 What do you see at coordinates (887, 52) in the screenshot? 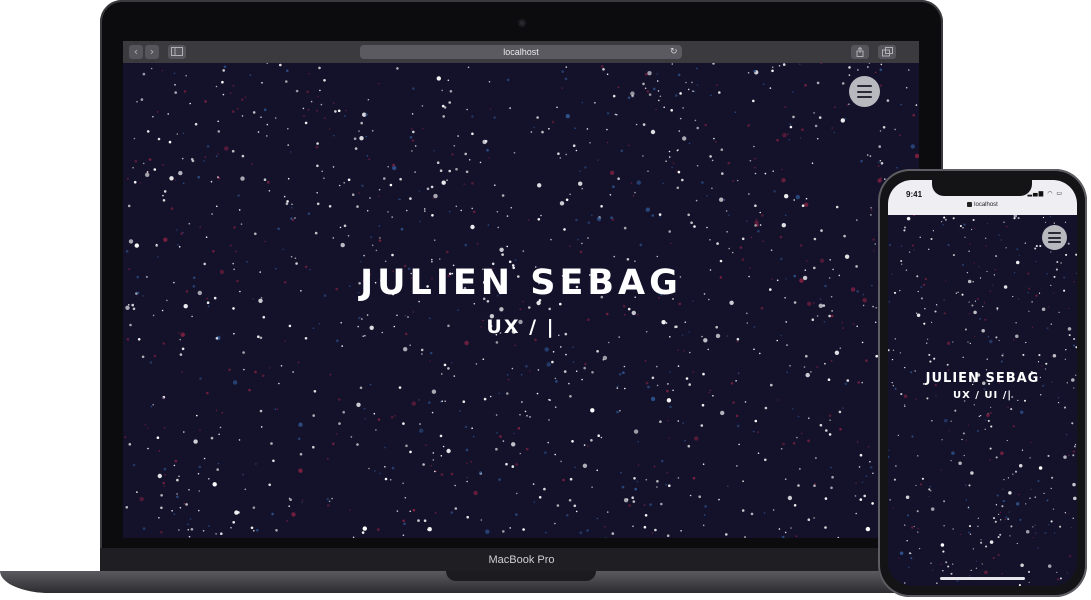
I see `tabs-button` at bounding box center [887, 52].